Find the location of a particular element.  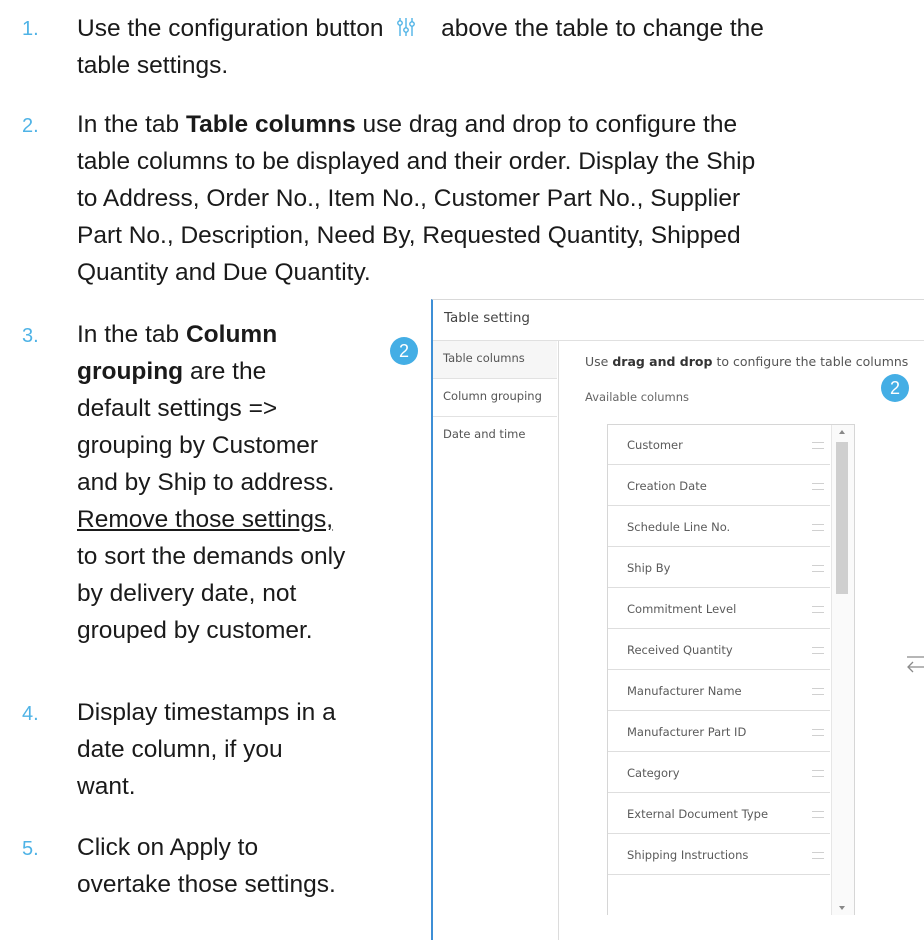

step-3-line7: to sort the demands only is located at coordinates (211, 556).